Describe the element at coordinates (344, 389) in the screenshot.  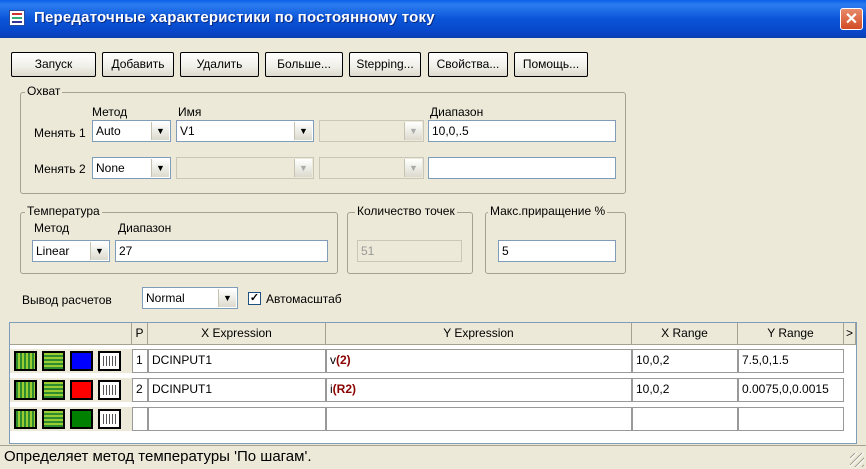
I see `y-argument: (R2)` at that location.